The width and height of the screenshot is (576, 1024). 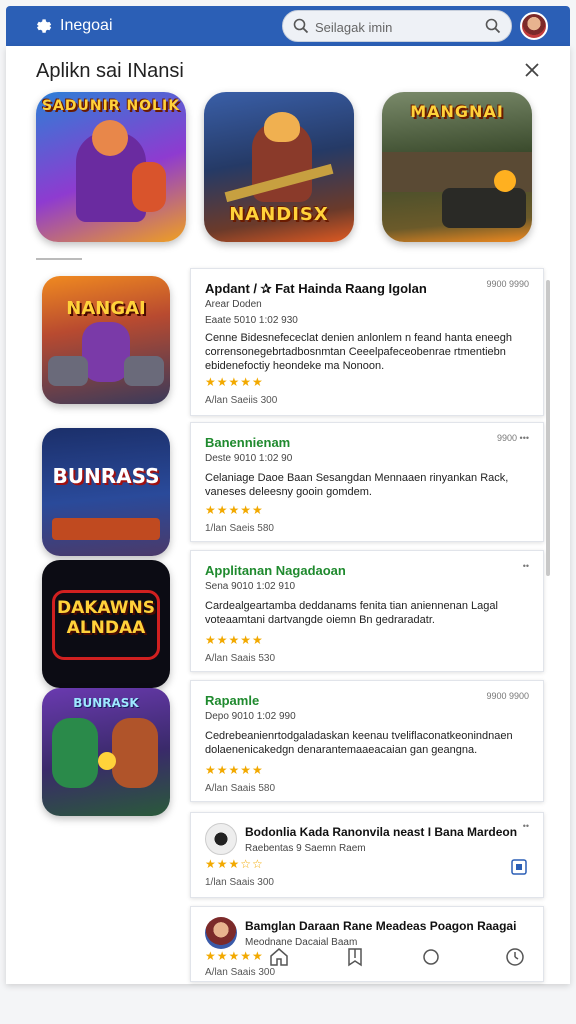 What do you see at coordinates (239, 882) in the screenshot?
I see `app-footer: 1/lan Saais 300` at bounding box center [239, 882].